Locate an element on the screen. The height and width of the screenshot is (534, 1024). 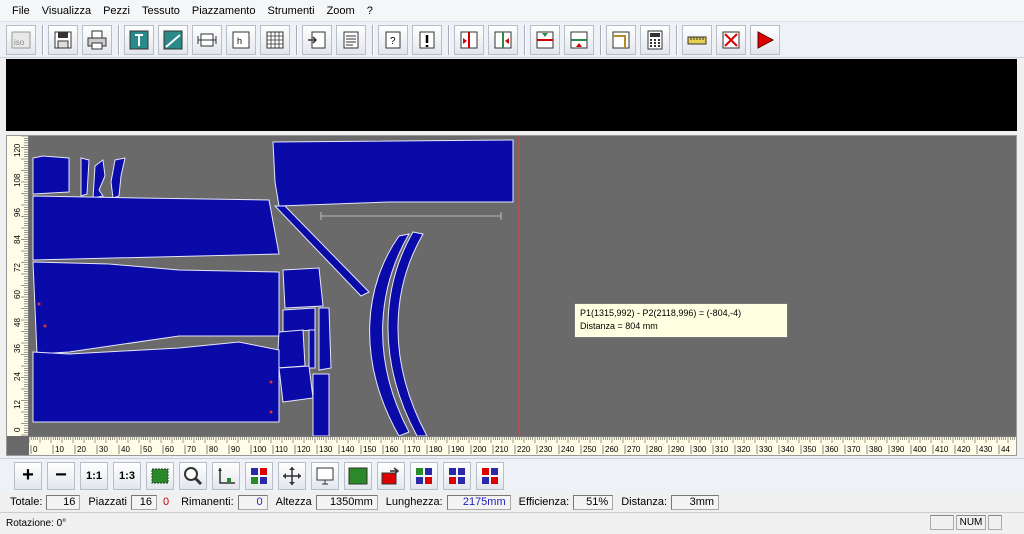
vruler-label: 120 is located at coordinates (17, 150).